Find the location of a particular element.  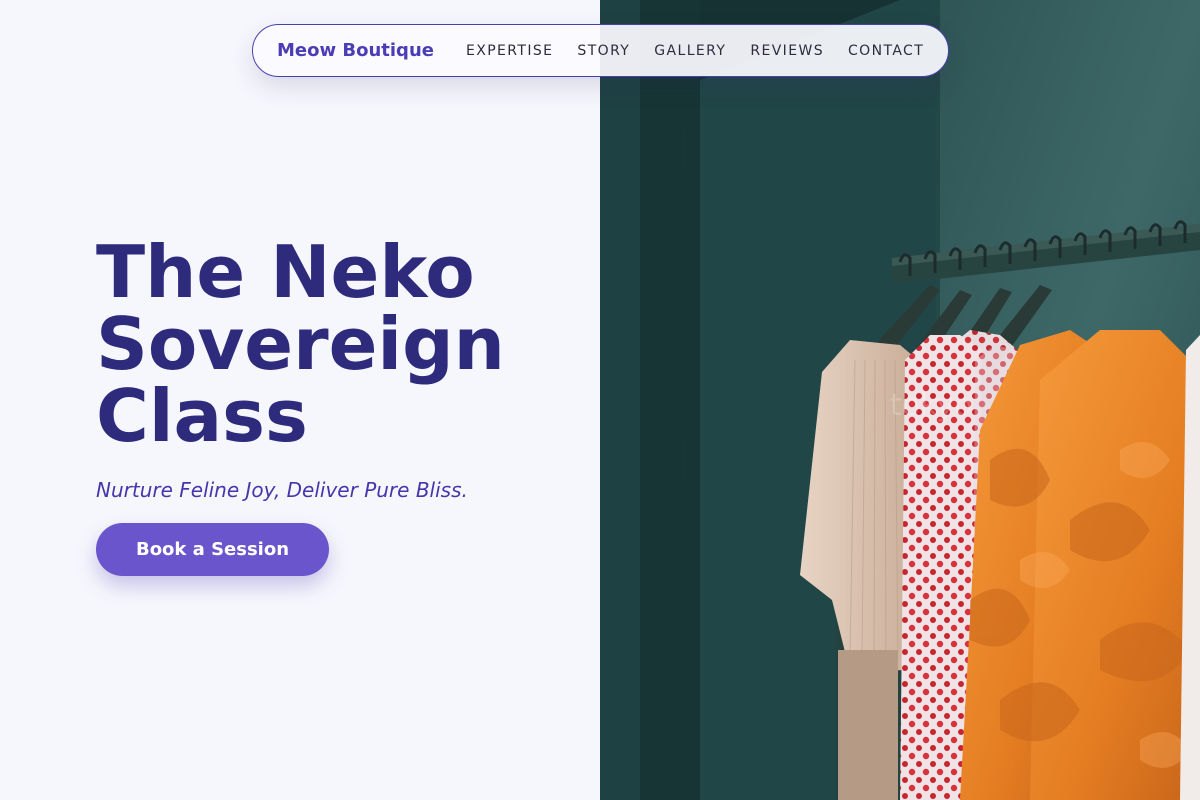

hero-title-line: Class is located at coordinates (202, 416).